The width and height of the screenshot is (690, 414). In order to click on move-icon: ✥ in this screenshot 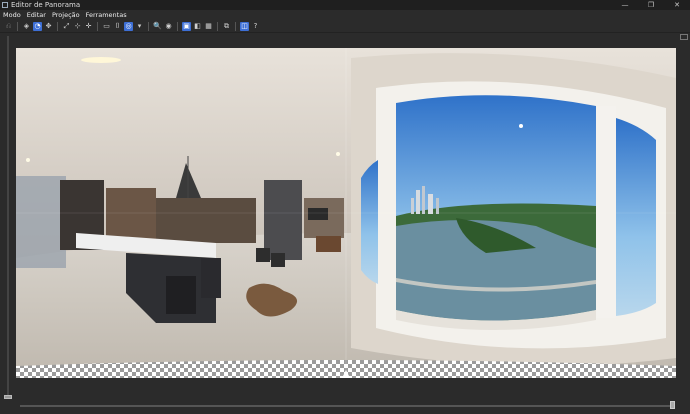, I will do `click(48, 26)`.